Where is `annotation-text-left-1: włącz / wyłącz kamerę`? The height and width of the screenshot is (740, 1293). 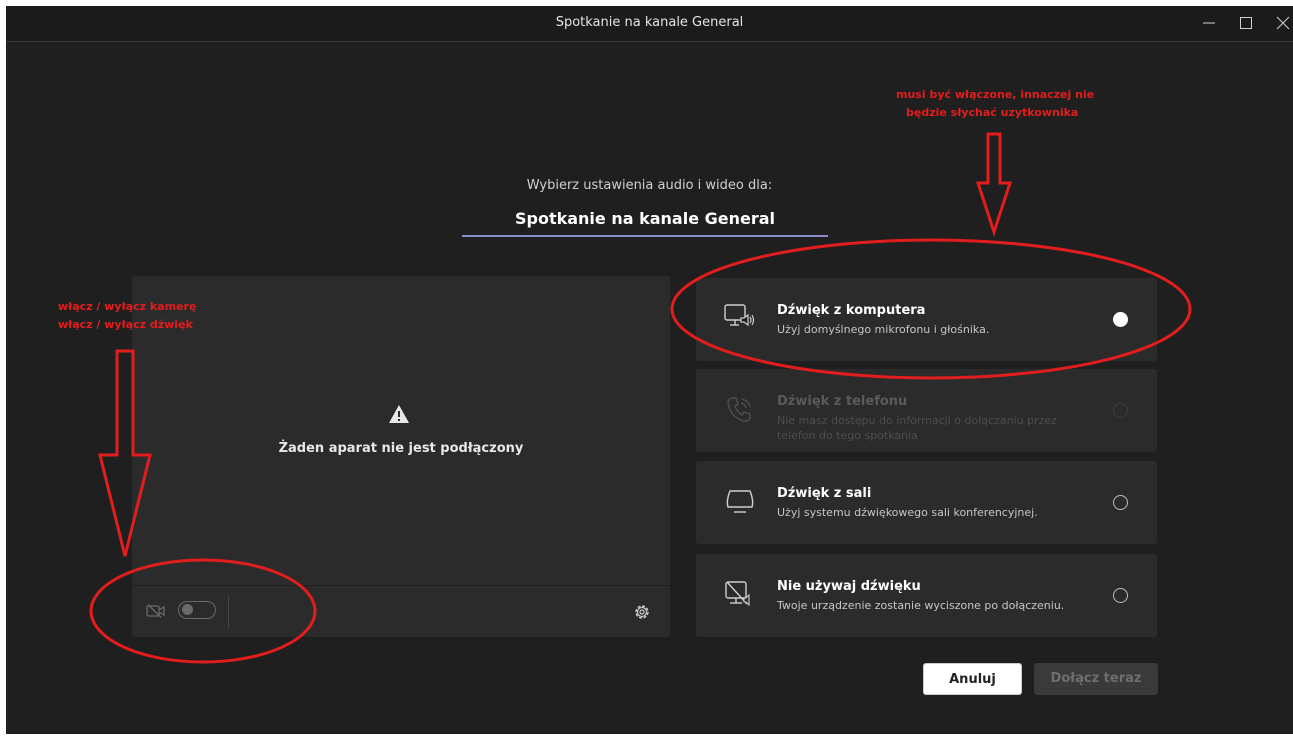
annotation-text-left-1: włącz / wyłącz kamerę is located at coordinates (127, 306).